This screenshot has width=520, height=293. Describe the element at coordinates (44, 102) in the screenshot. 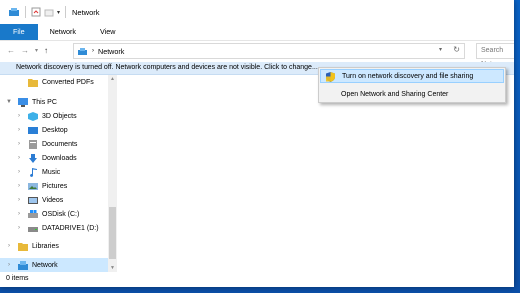

I see `tree-item-label: This PC` at that location.